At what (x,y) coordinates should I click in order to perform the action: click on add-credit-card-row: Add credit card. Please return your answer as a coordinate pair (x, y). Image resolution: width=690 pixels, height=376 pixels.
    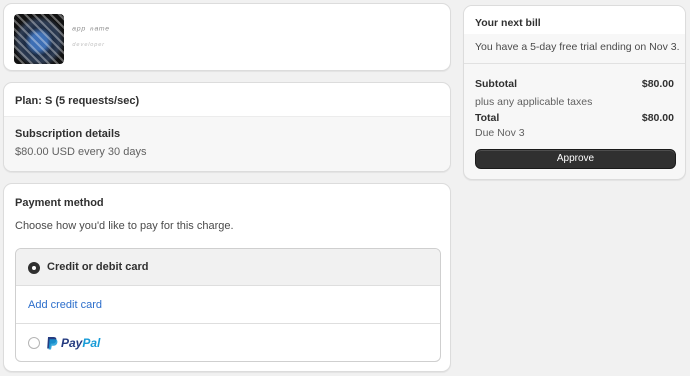
    Looking at the image, I should click on (228, 305).